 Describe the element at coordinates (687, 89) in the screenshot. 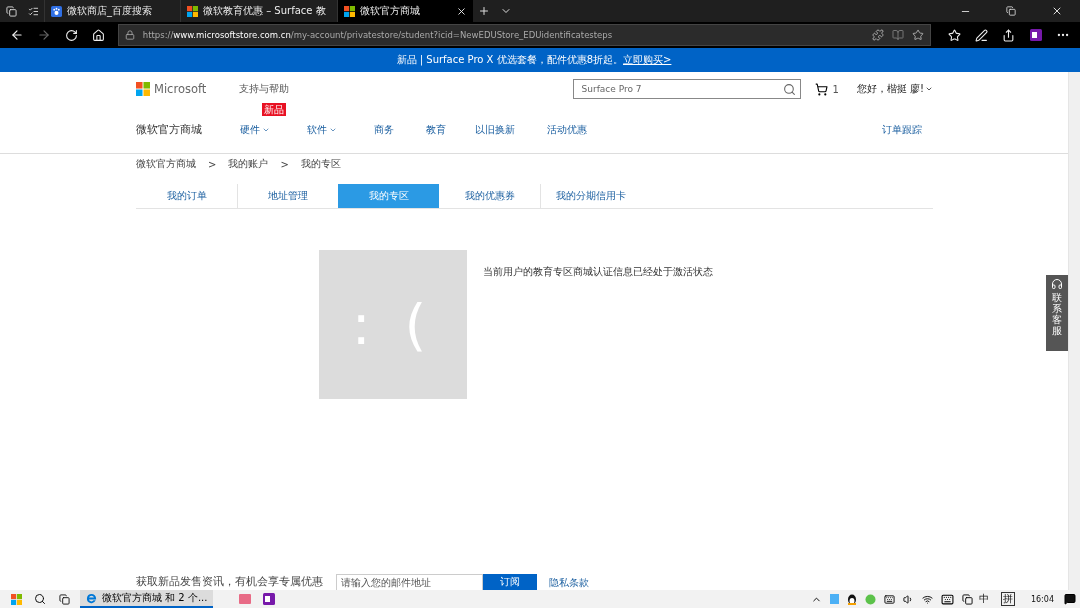

I see `search-field: Surface Pro 7` at that location.